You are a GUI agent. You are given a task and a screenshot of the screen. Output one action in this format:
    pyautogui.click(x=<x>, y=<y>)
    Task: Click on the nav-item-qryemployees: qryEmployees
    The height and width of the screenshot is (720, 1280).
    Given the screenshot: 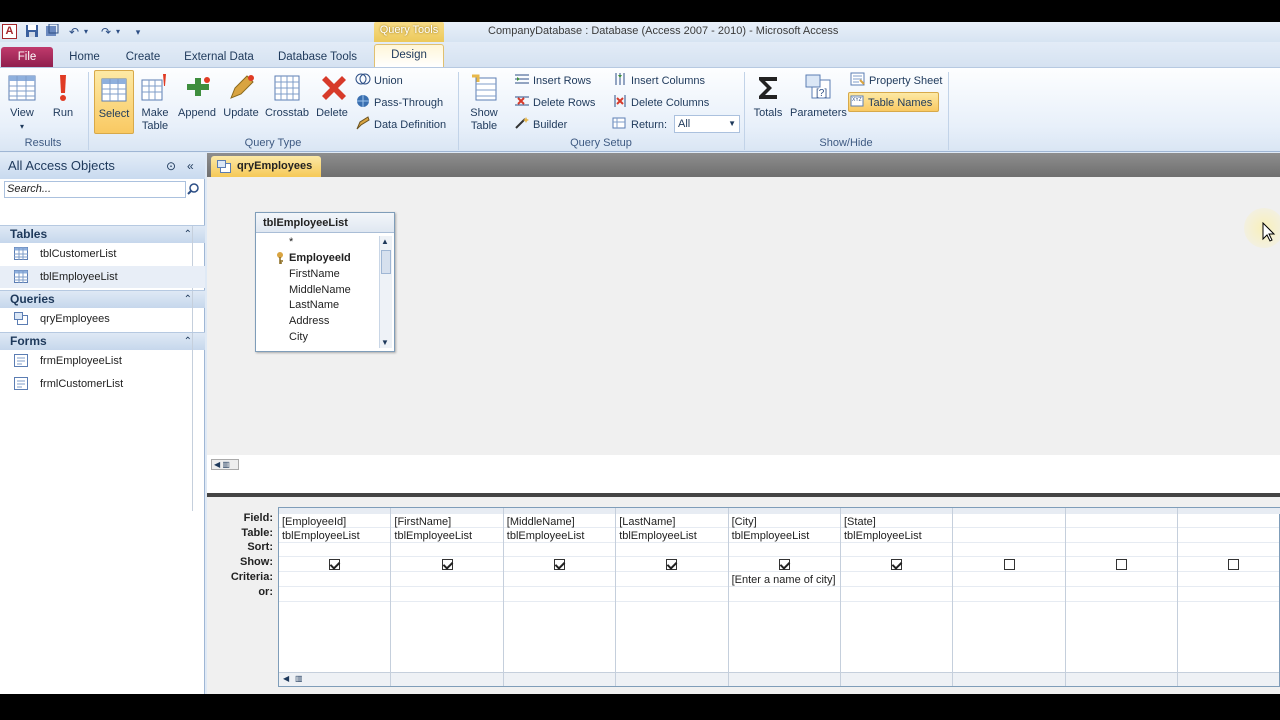 What is the action you would take?
    pyautogui.click(x=102, y=319)
    